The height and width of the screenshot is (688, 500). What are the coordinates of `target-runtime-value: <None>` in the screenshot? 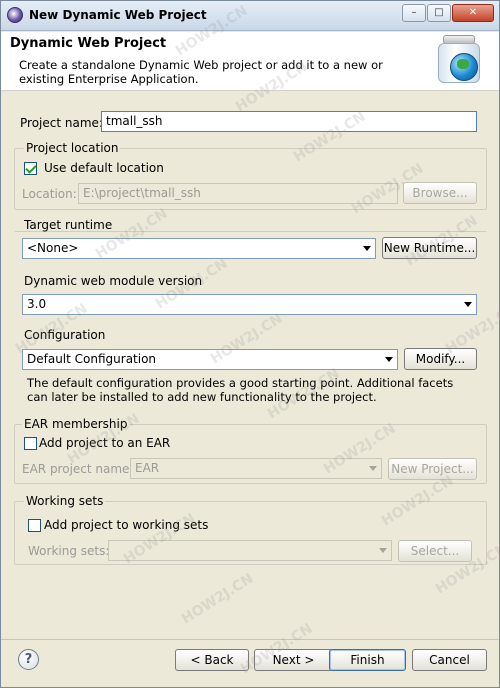 It's located at (53, 248).